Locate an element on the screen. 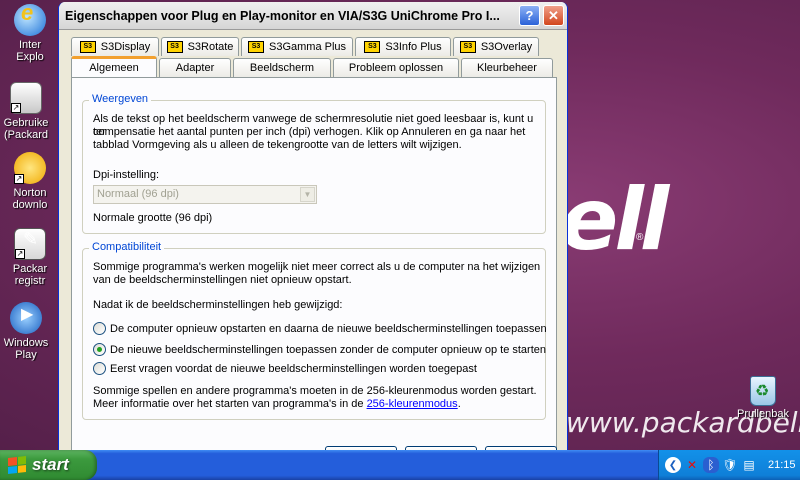  taskbar: start ❮ ✕ ᛒ 🛡 ▤ 21:15 is located at coordinates (400, 465).